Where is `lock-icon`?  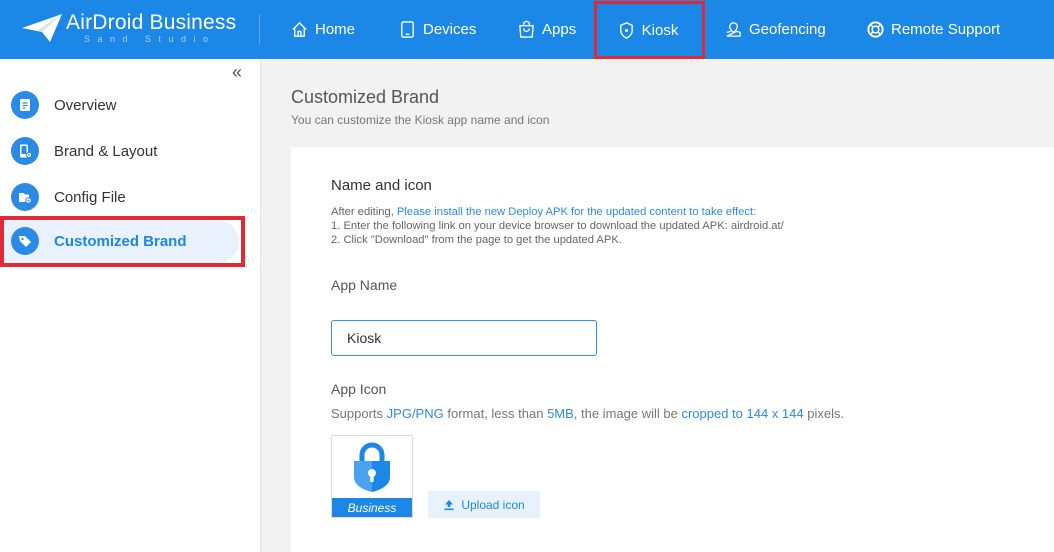 lock-icon is located at coordinates (626, 30).